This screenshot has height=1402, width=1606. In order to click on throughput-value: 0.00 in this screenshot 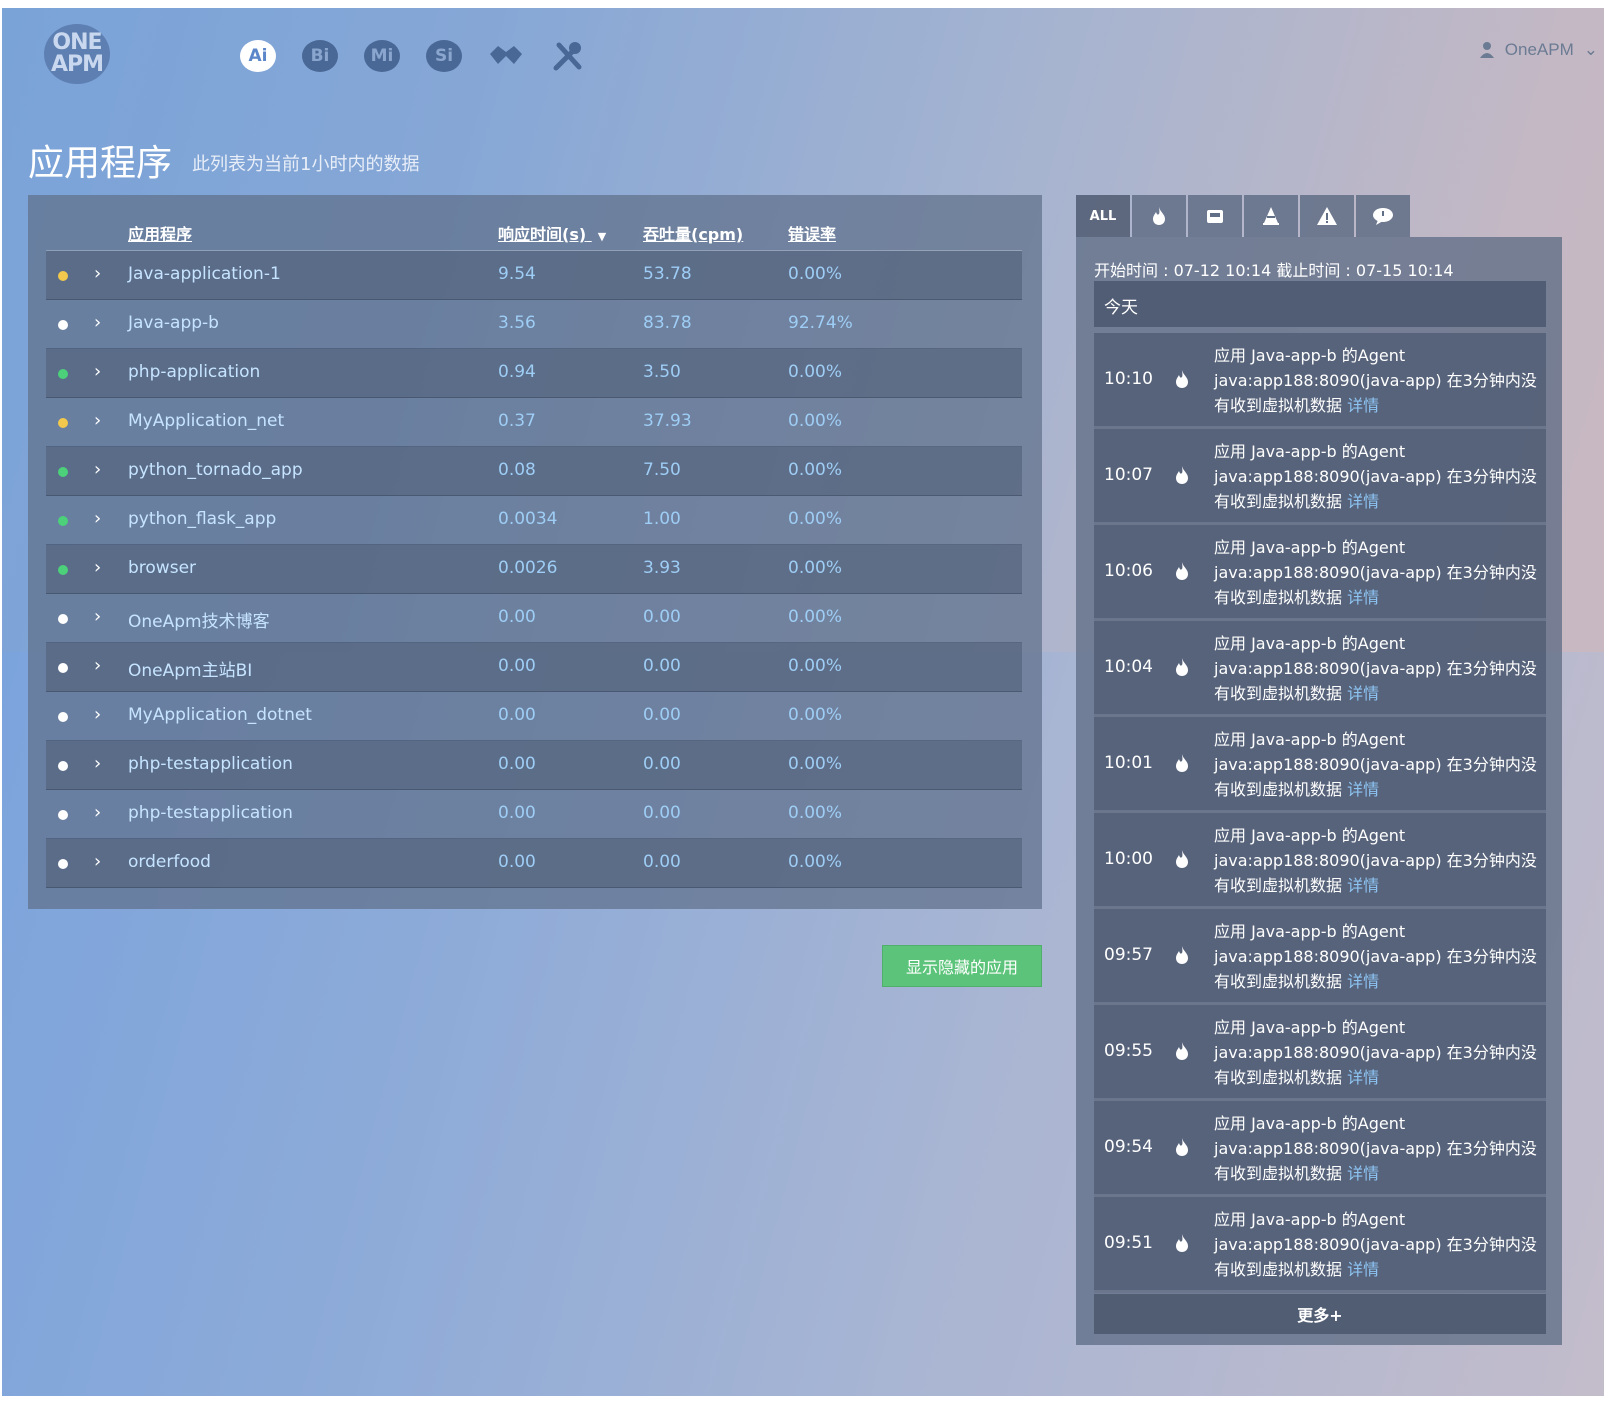, I will do `click(662, 764)`.